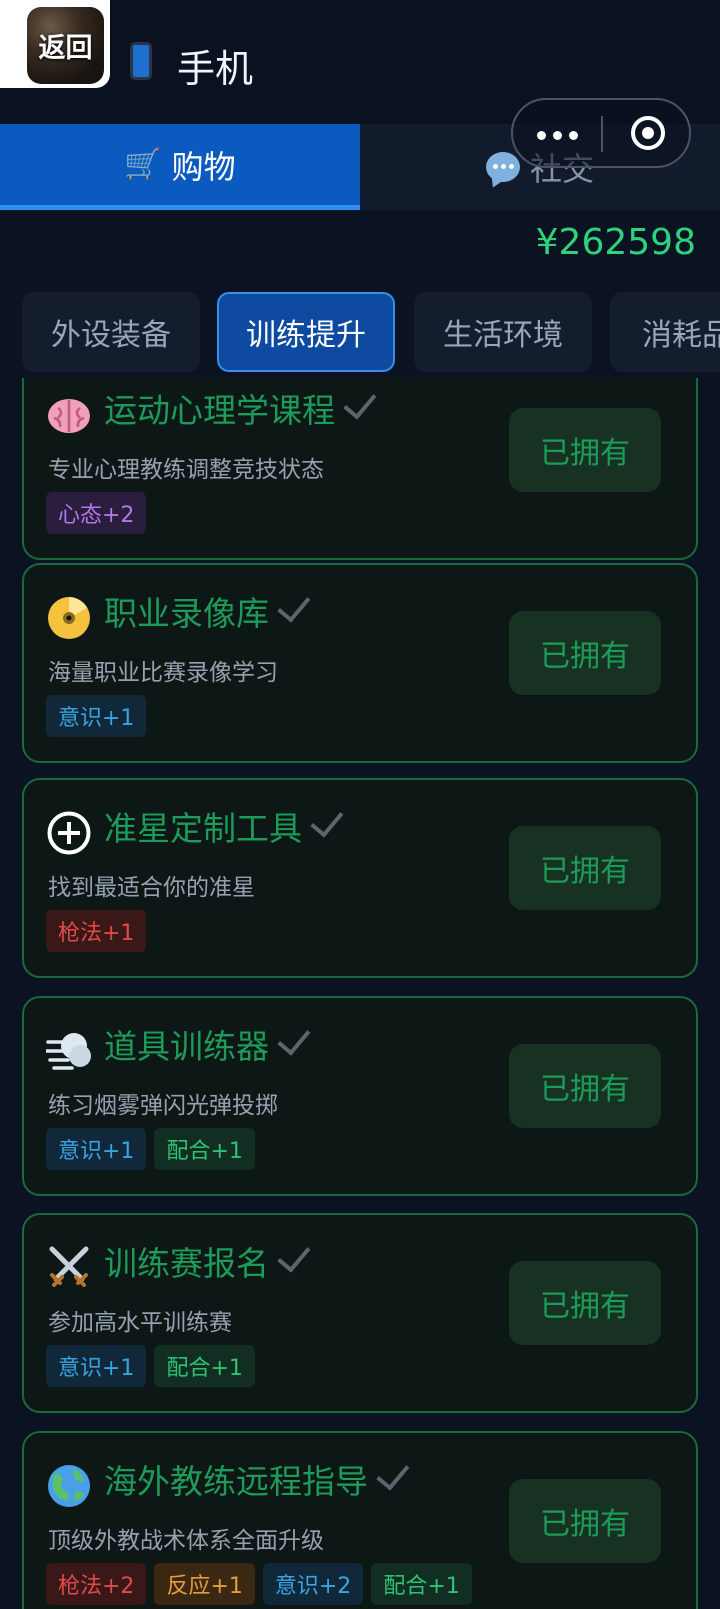 The width and height of the screenshot is (720, 1609). I want to click on item-title: 运动心理学课程, so click(240, 408).